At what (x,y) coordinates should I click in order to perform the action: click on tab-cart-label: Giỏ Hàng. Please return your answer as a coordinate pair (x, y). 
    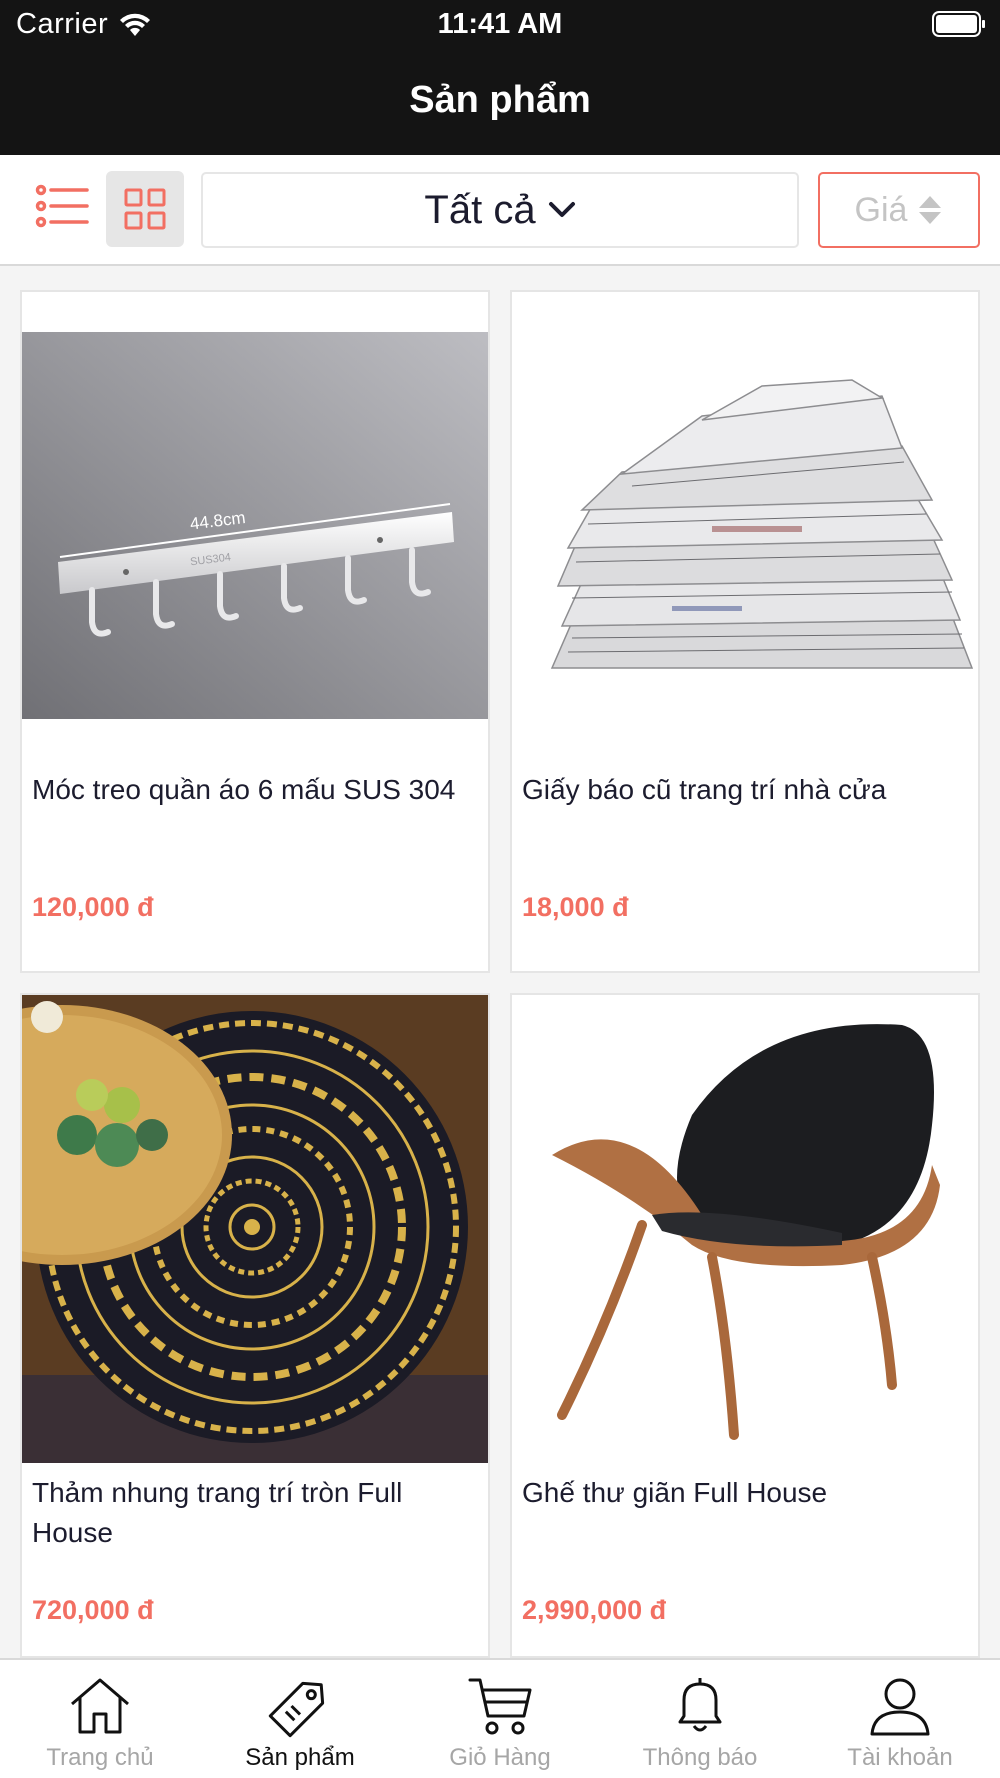
    Looking at the image, I should click on (500, 1757).